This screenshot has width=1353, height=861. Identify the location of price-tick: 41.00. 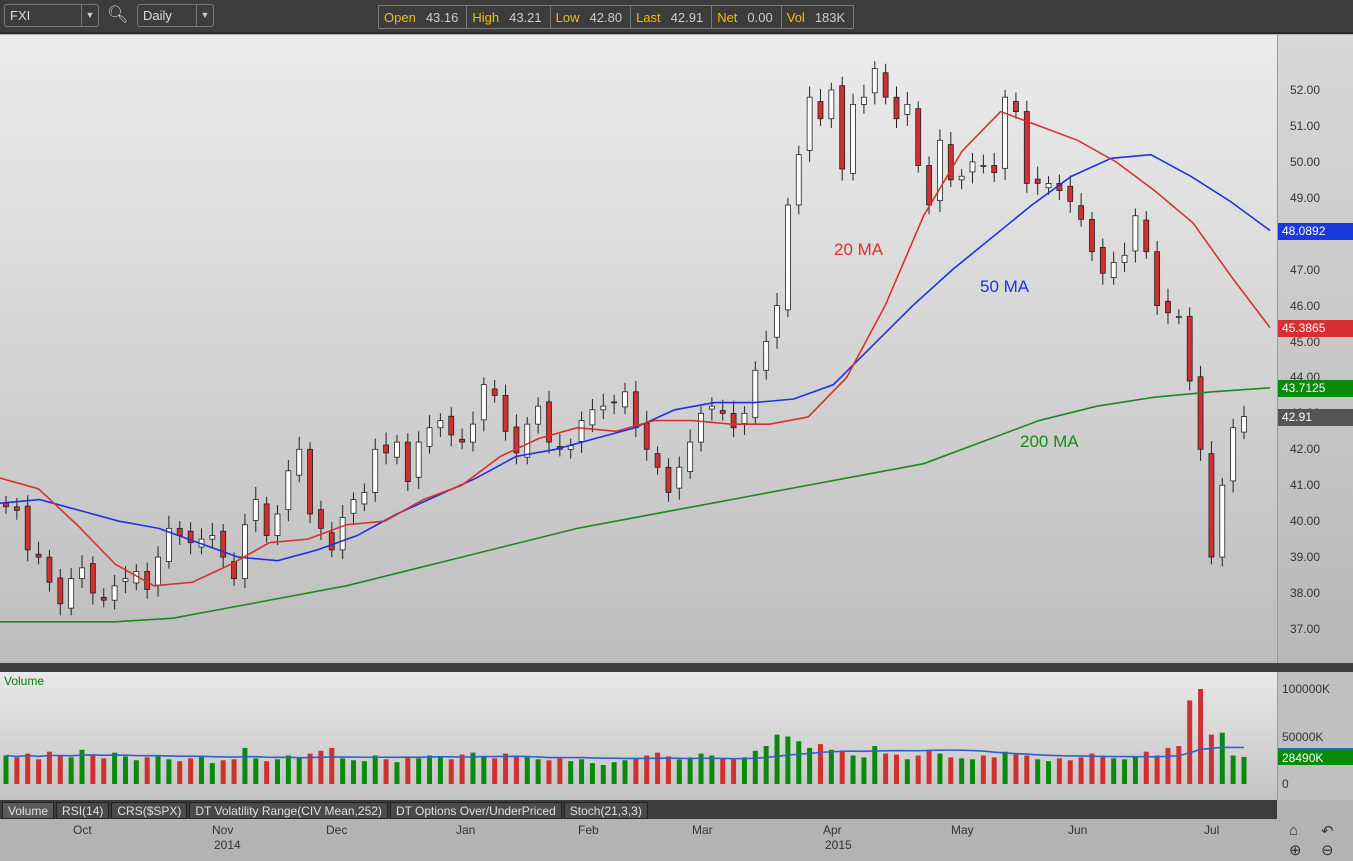
(1305, 485).